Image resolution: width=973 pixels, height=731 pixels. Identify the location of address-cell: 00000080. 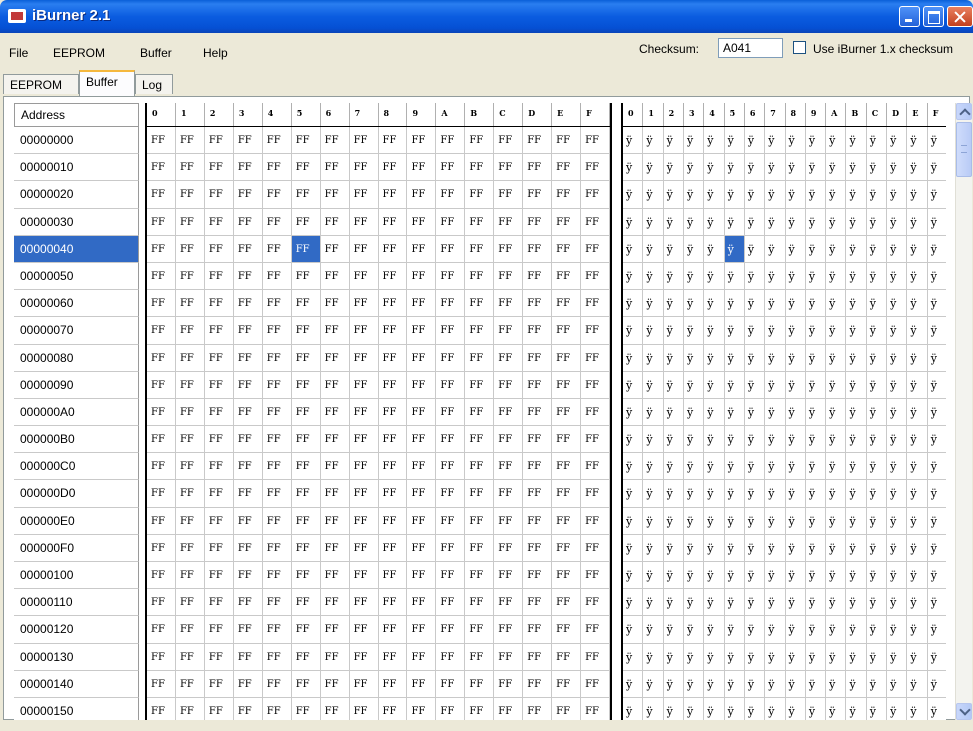
(76, 358).